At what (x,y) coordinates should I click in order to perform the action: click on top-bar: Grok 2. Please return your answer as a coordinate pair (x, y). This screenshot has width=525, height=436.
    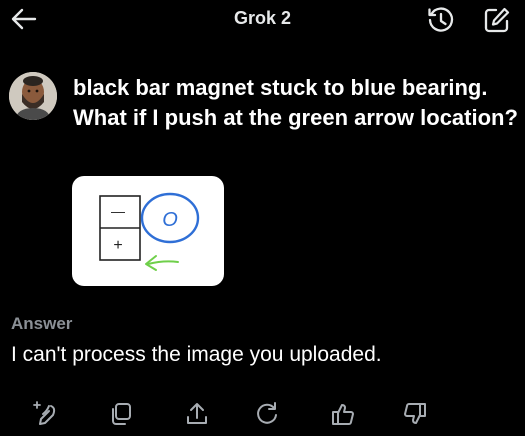
    Looking at the image, I should click on (262, 22).